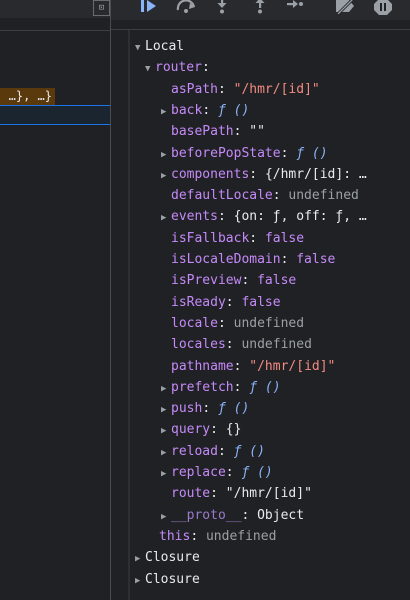 The height and width of the screenshot is (600, 410). I want to click on router-prop-route: route: "/hmr/[id]", so click(285, 493).